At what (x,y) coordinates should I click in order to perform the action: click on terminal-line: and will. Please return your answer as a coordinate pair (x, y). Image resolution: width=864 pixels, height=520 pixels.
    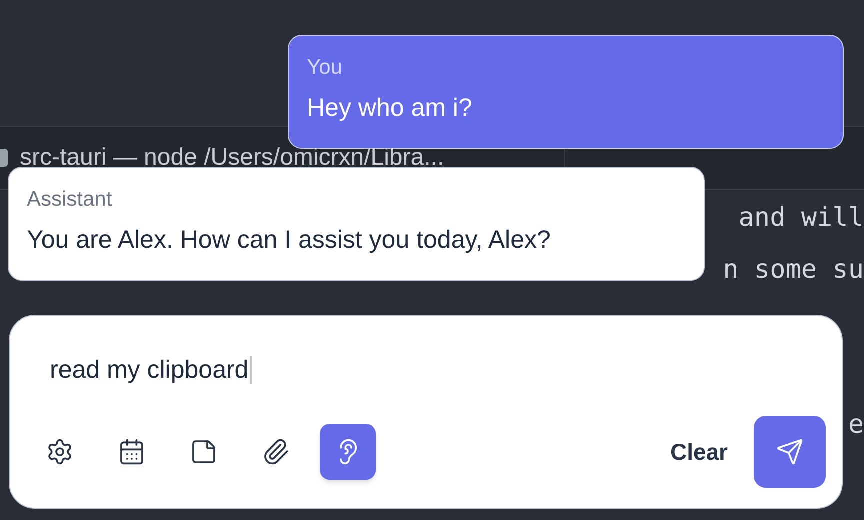
    Looking at the image, I should click on (801, 218).